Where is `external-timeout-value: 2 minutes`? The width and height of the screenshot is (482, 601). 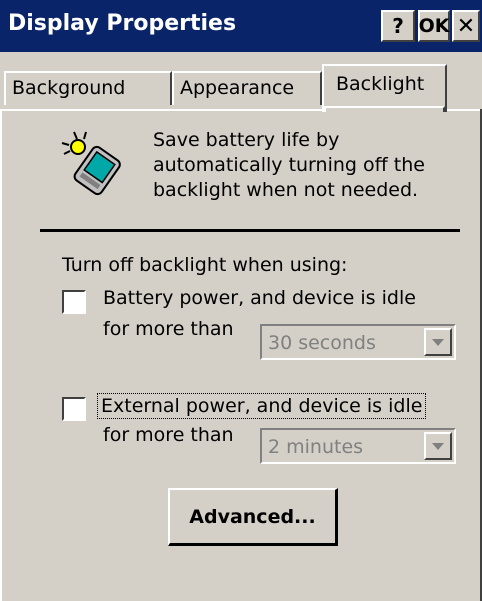
external-timeout-value: 2 minutes is located at coordinates (316, 447).